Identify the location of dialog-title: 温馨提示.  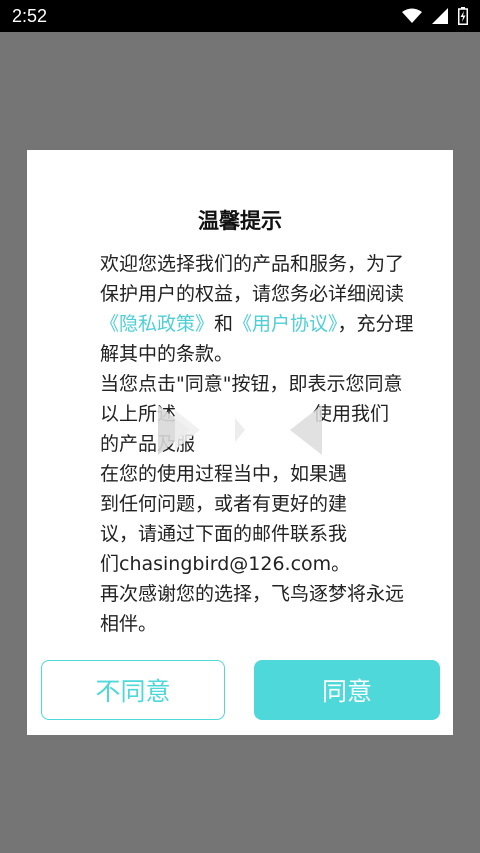
(240, 221).